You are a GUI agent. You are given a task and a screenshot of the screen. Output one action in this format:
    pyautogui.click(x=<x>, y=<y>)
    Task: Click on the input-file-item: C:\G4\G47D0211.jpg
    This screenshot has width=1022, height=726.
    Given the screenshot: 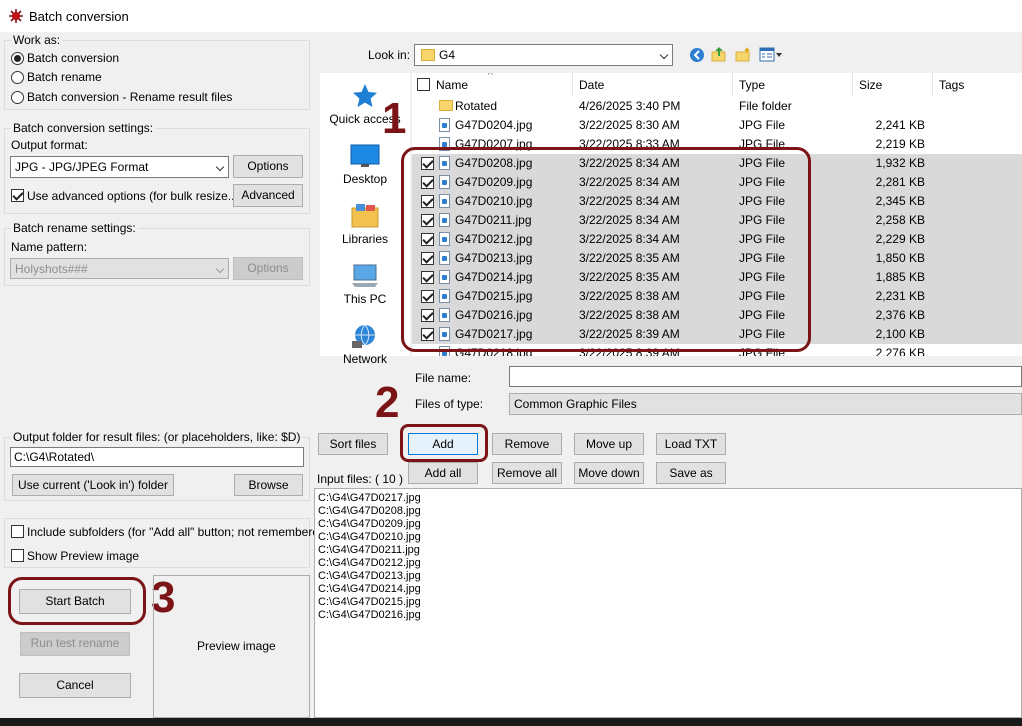 What is the action you would take?
    pyautogui.click(x=369, y=550)
    